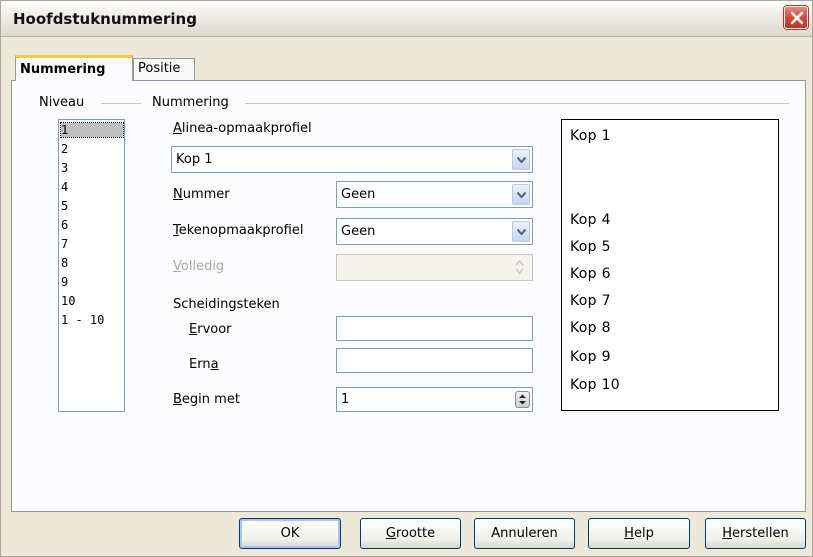 Image resolution: width=813 pixels, height=557 pixels. I want to click on preview-item: Kop 6, so click(590, 274).